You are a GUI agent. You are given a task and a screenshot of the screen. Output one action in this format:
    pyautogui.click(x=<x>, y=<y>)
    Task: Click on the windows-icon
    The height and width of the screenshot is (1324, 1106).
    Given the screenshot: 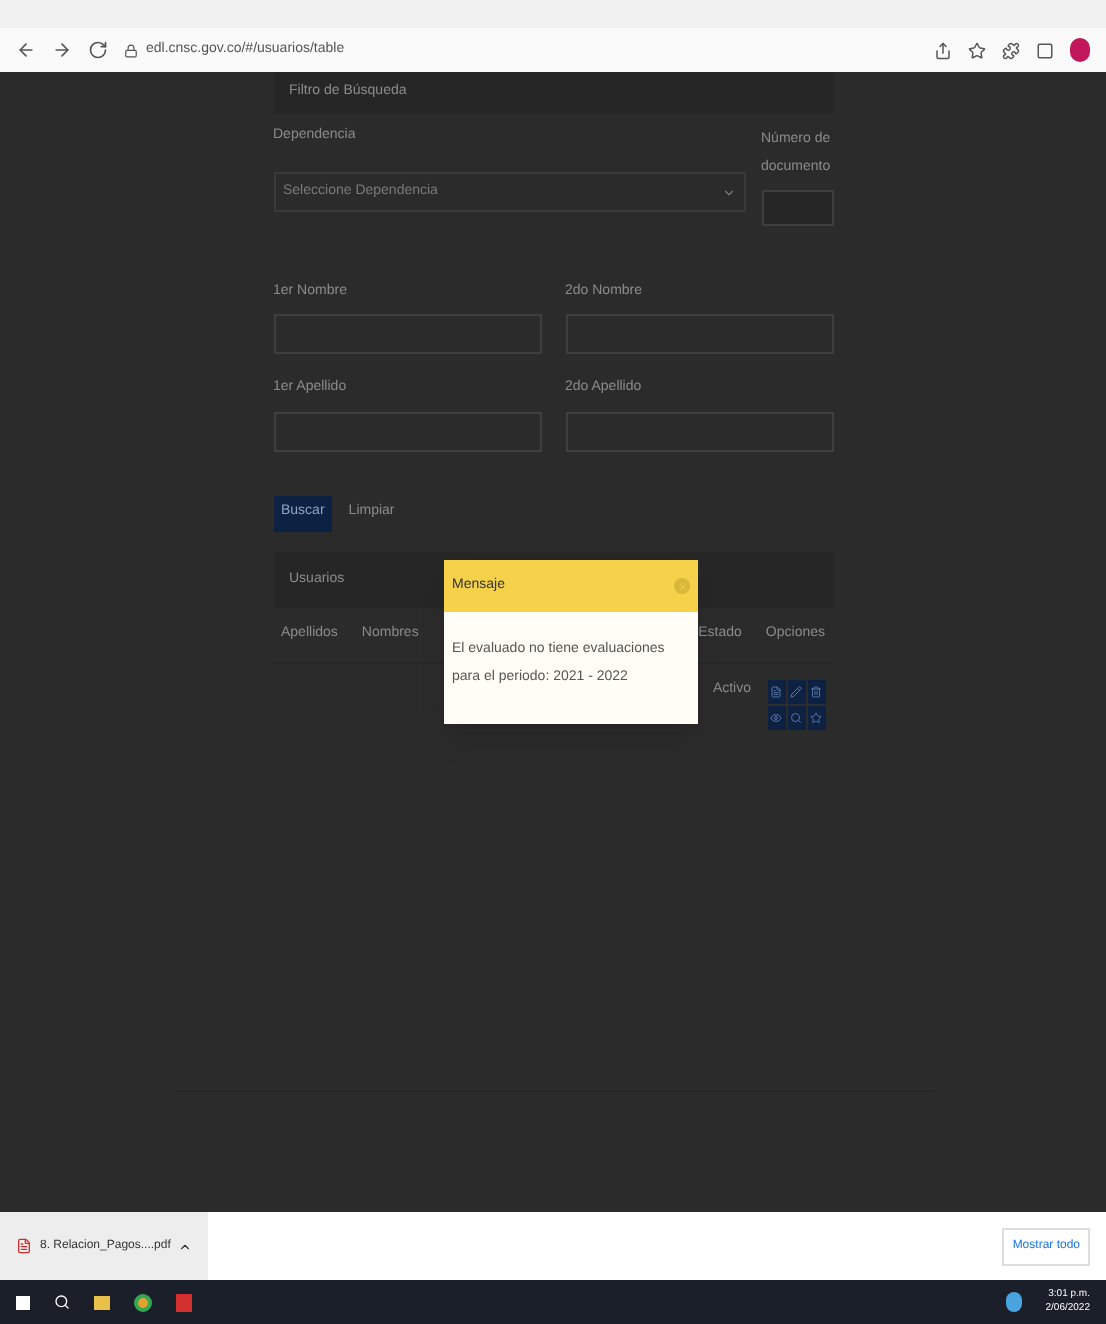 What is the action you would take?
    pyautogui.click(x=23, y=1302)
    